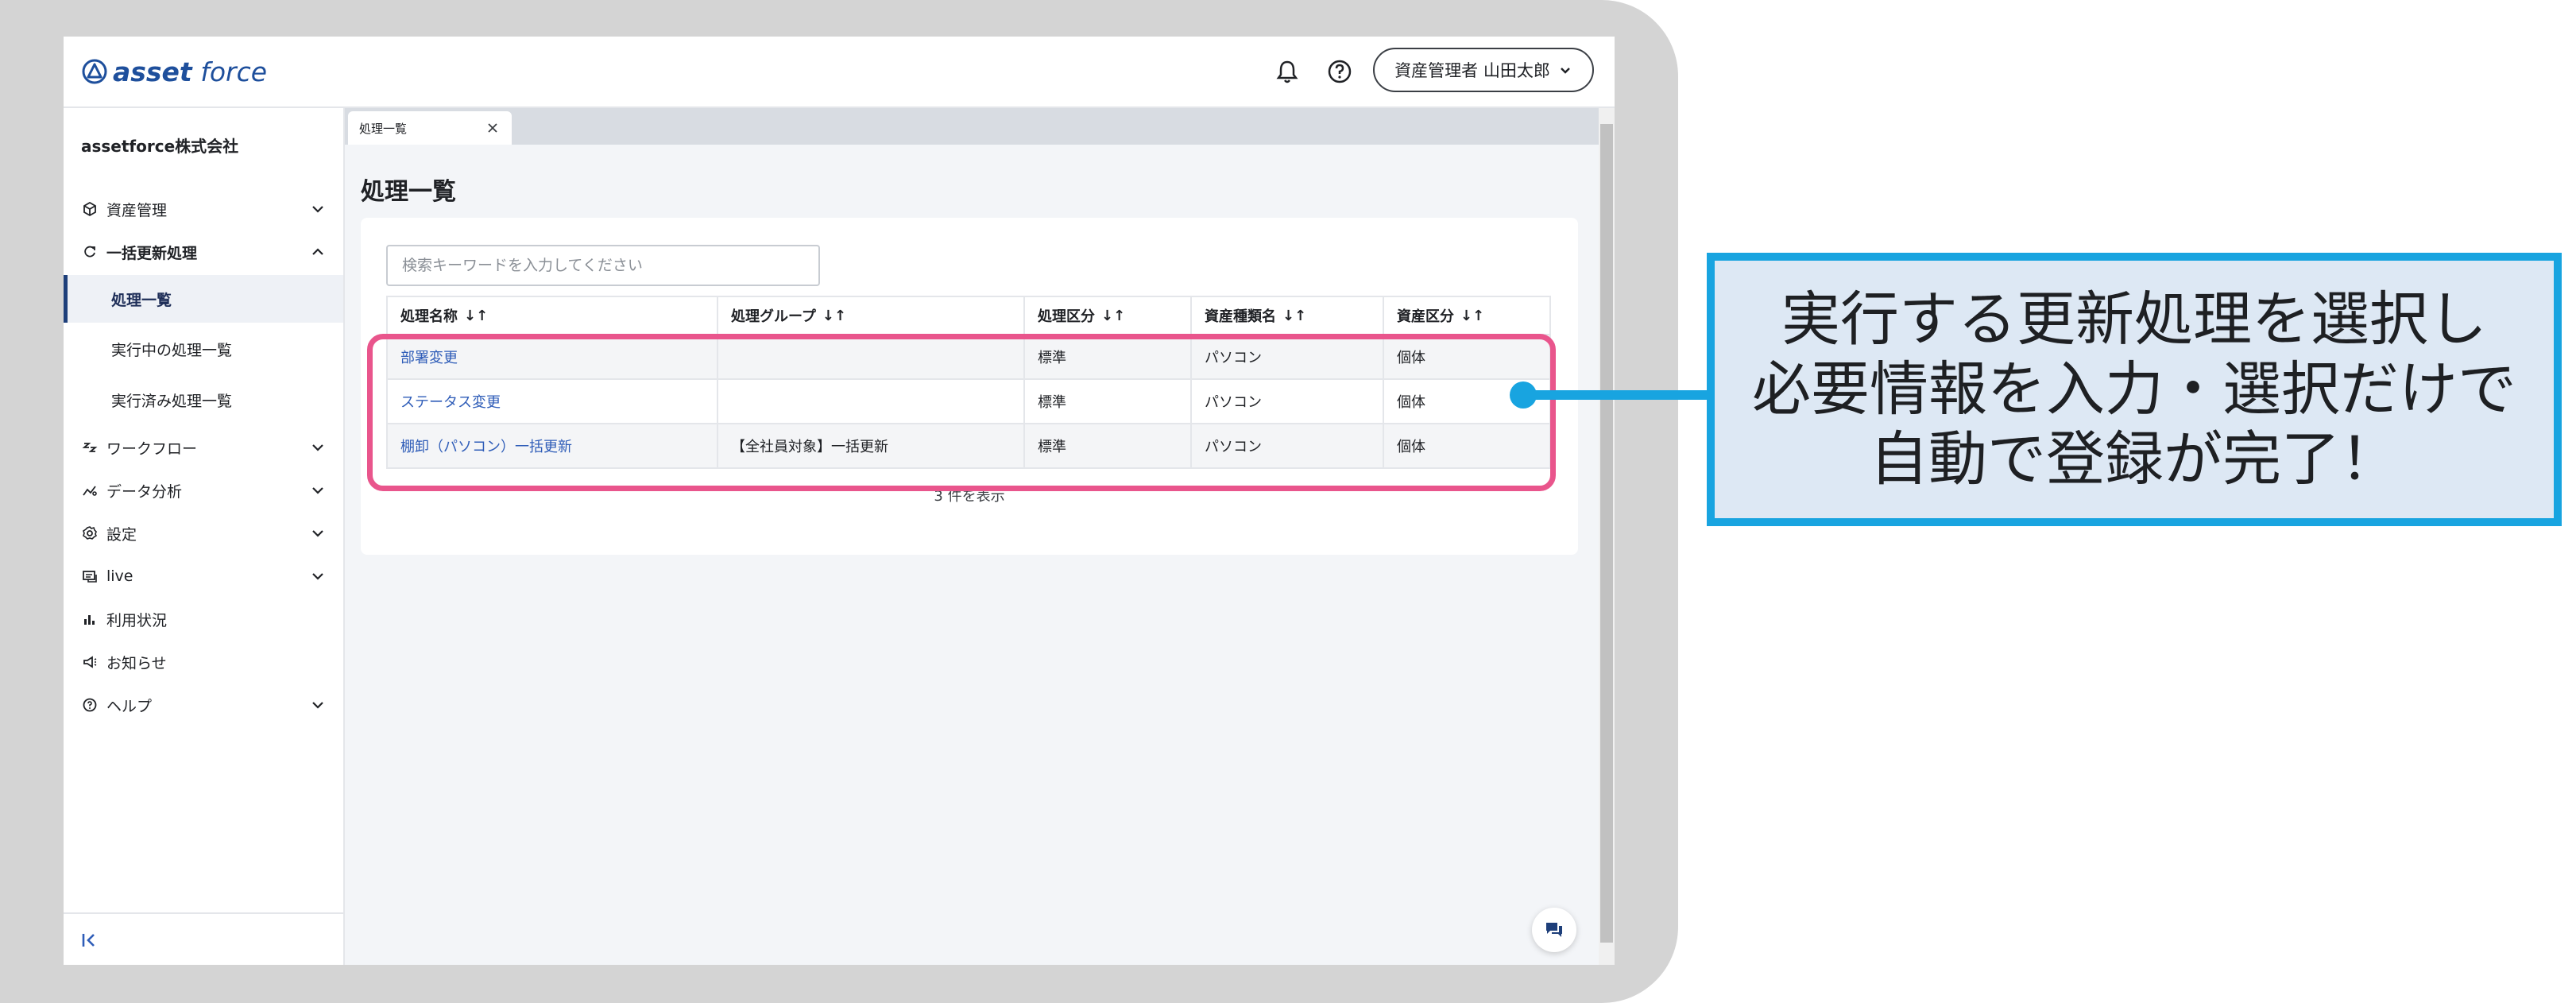  Describe the element at coordinates (973, 126) in the screenshot. I see `tab-strip: 処理一覧` at that location.